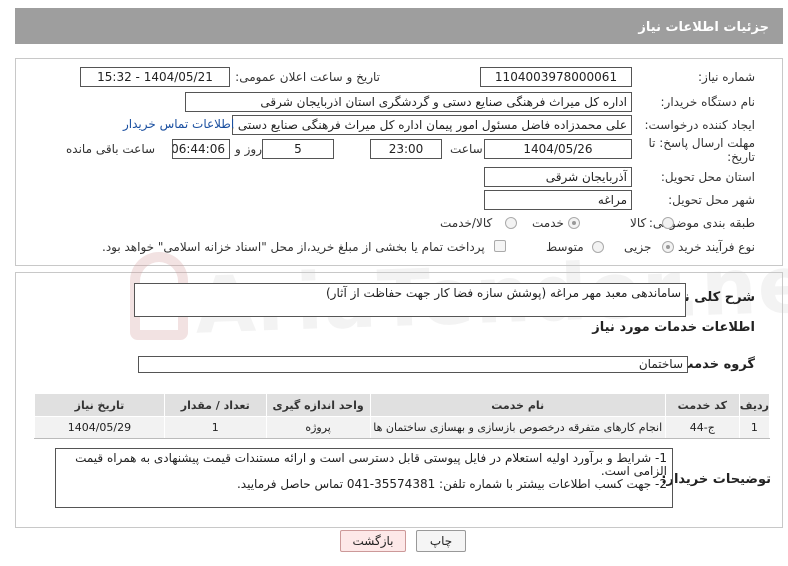 This screenshot has height=566, width=788. Describe the element at coordinates (155, 77) in the screenshot. I see `announce-datetime-field: 1404/05/21 - 15:32` at that location.